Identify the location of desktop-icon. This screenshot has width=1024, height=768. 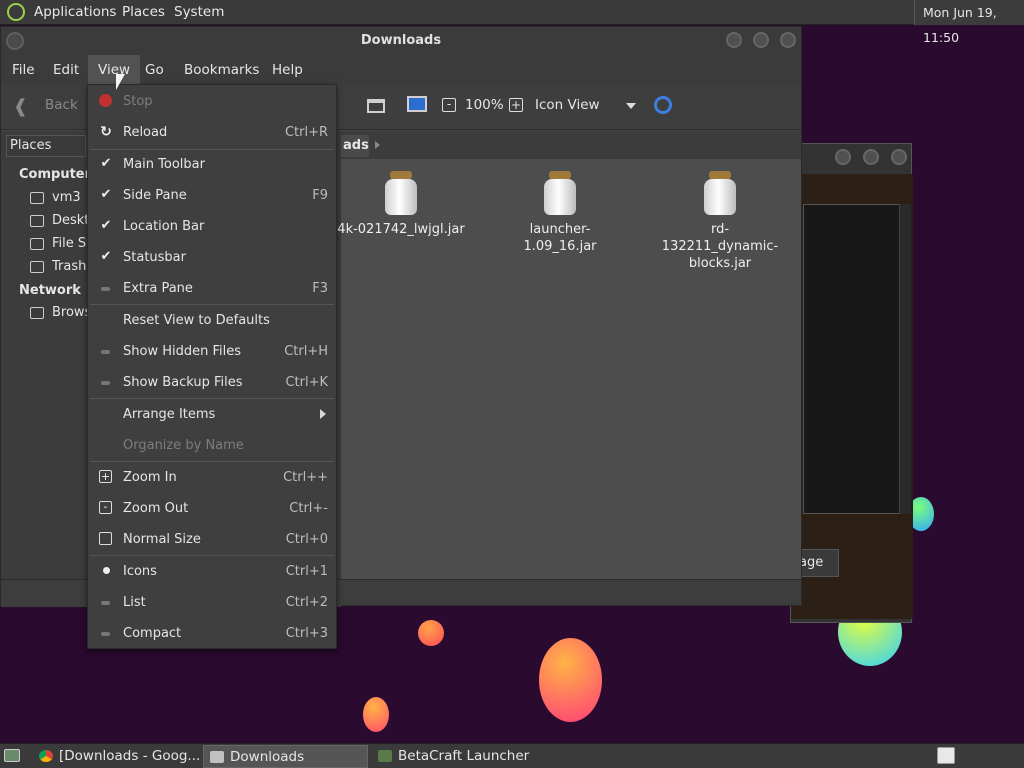
(37, 221).